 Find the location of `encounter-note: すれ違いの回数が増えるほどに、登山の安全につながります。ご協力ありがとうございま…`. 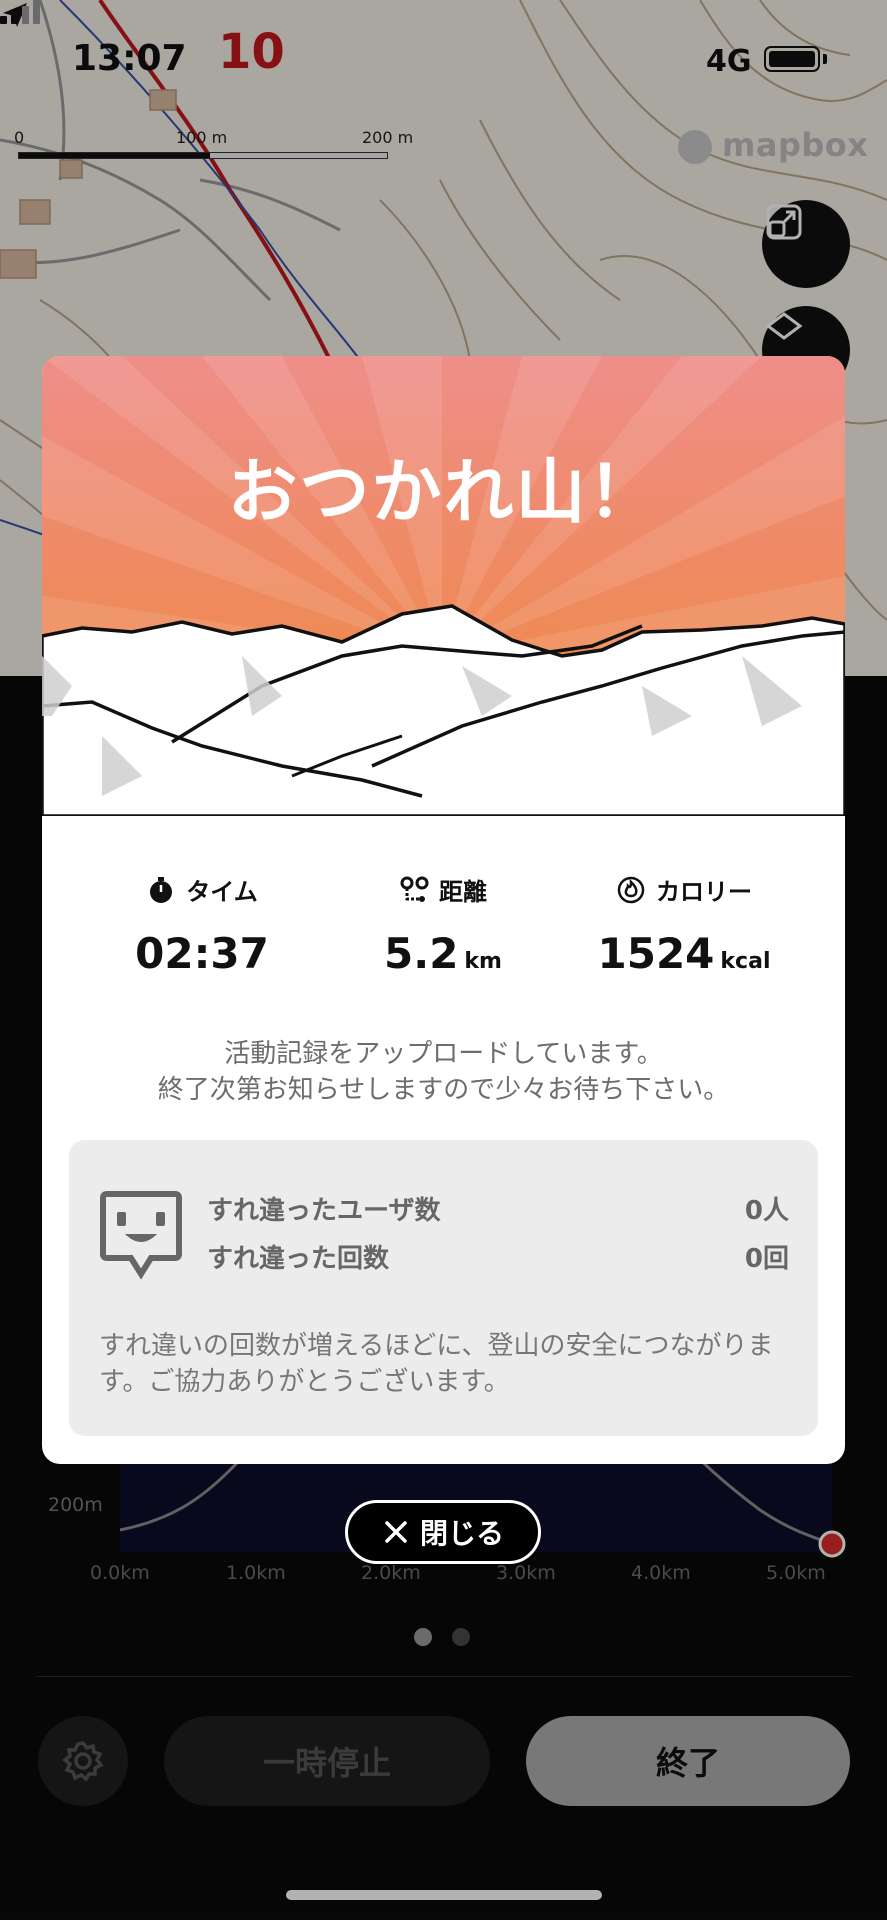

encounter-note: すれ違いの回数が増えるほどに、登山の安全につながります。ご協力ありがとうございま… is located at coordinates (436, 1364).